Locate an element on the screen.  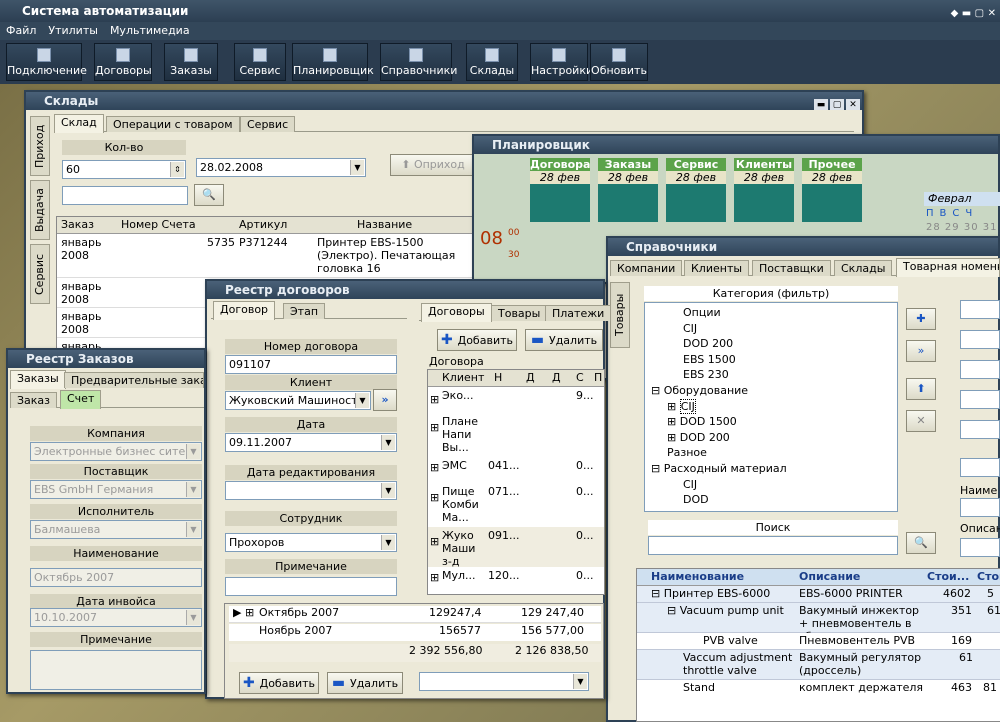
tab-orders: Заказы is located at coordinates (38, 379).